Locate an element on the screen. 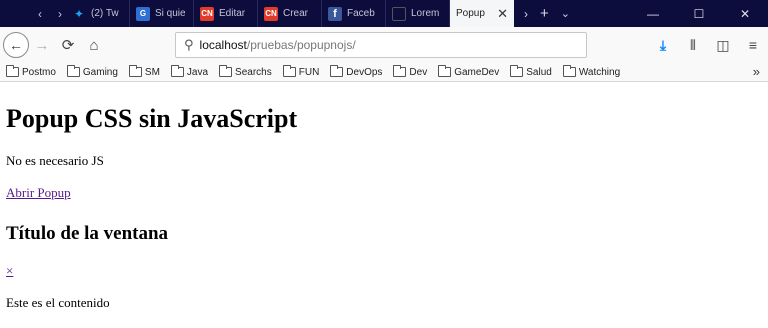 Image resolution: width=768 pixels, height=328 pixels. tab-title: (2) Tw is located at coordinates (105, 13).